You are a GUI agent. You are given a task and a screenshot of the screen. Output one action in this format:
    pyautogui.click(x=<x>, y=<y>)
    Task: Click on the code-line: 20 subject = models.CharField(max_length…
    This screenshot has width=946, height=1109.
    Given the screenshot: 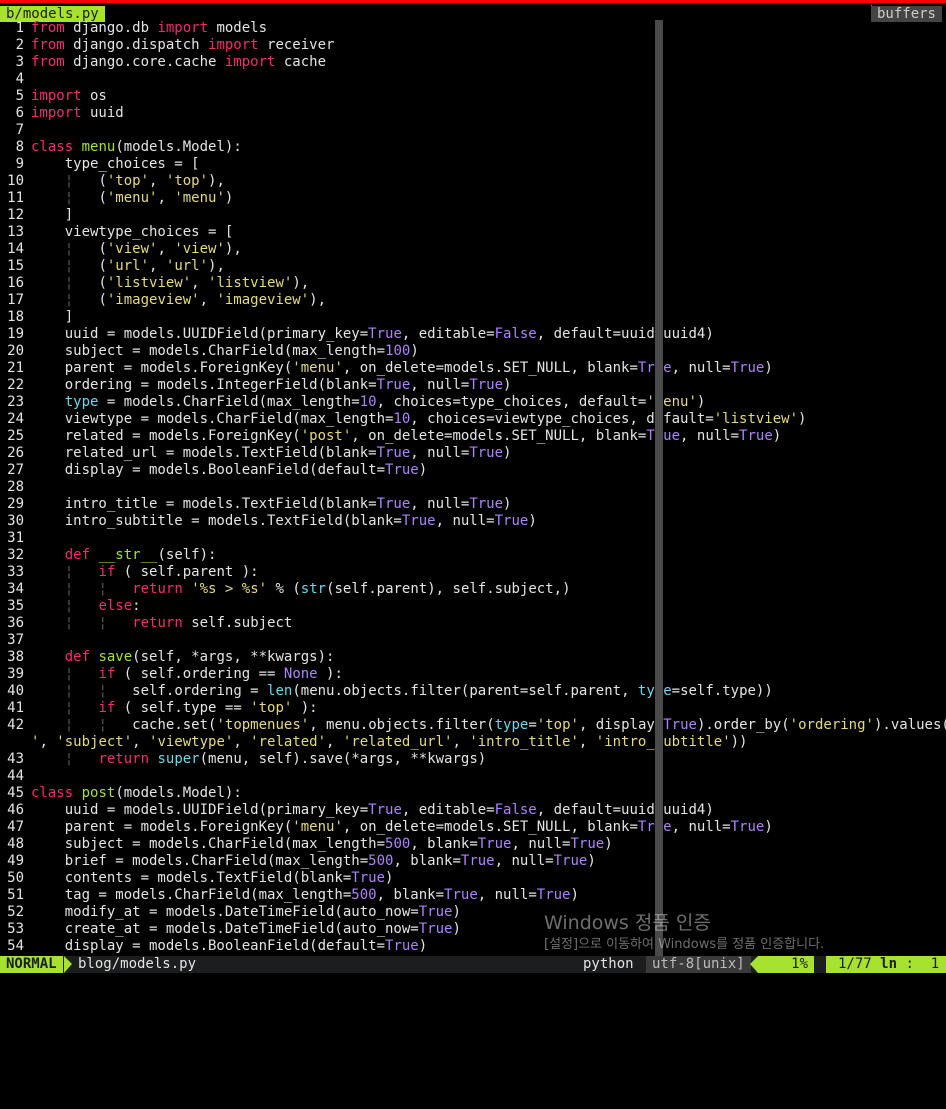 What is the action you would take?
    pyautogui.click(x=473, y=351)
    